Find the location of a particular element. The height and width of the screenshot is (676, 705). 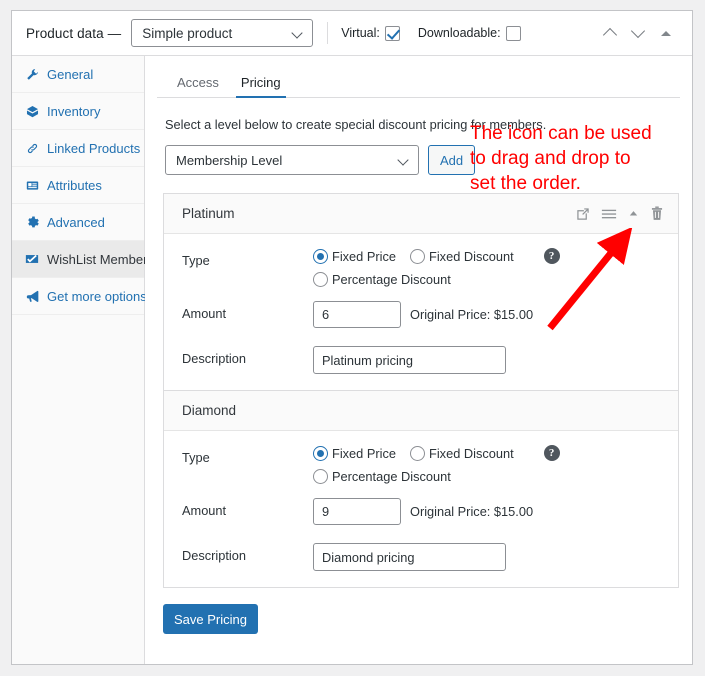

sidebar-item-inventory: Inventory is located at coordinates (78, 111).